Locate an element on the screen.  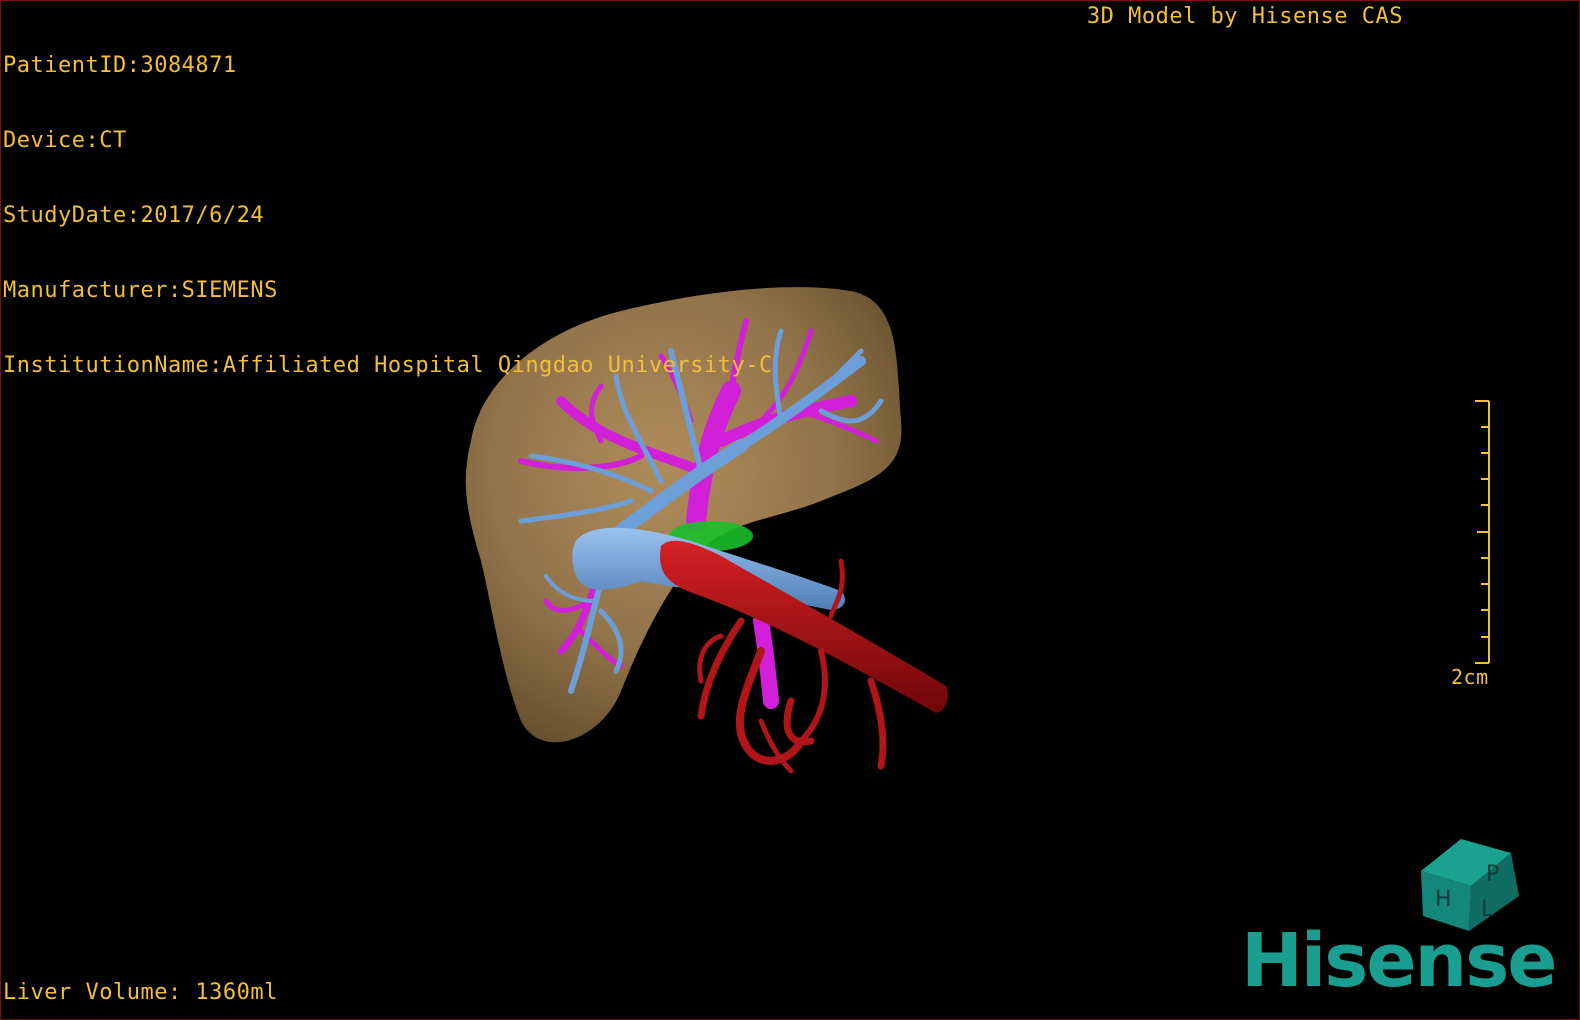
artery is located at coordinates (804, 657).